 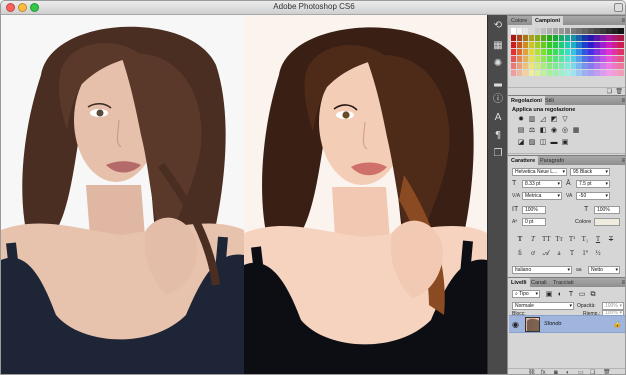 I want to click on swash-button: 𝒜, so click(x=546, y=253).